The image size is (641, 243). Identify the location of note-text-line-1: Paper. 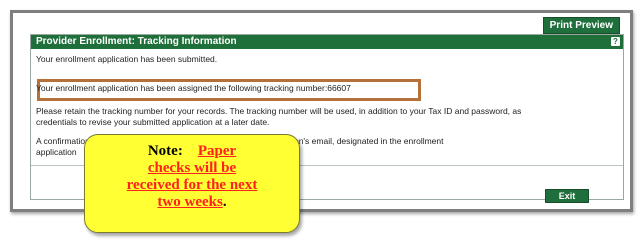
(217, 151).